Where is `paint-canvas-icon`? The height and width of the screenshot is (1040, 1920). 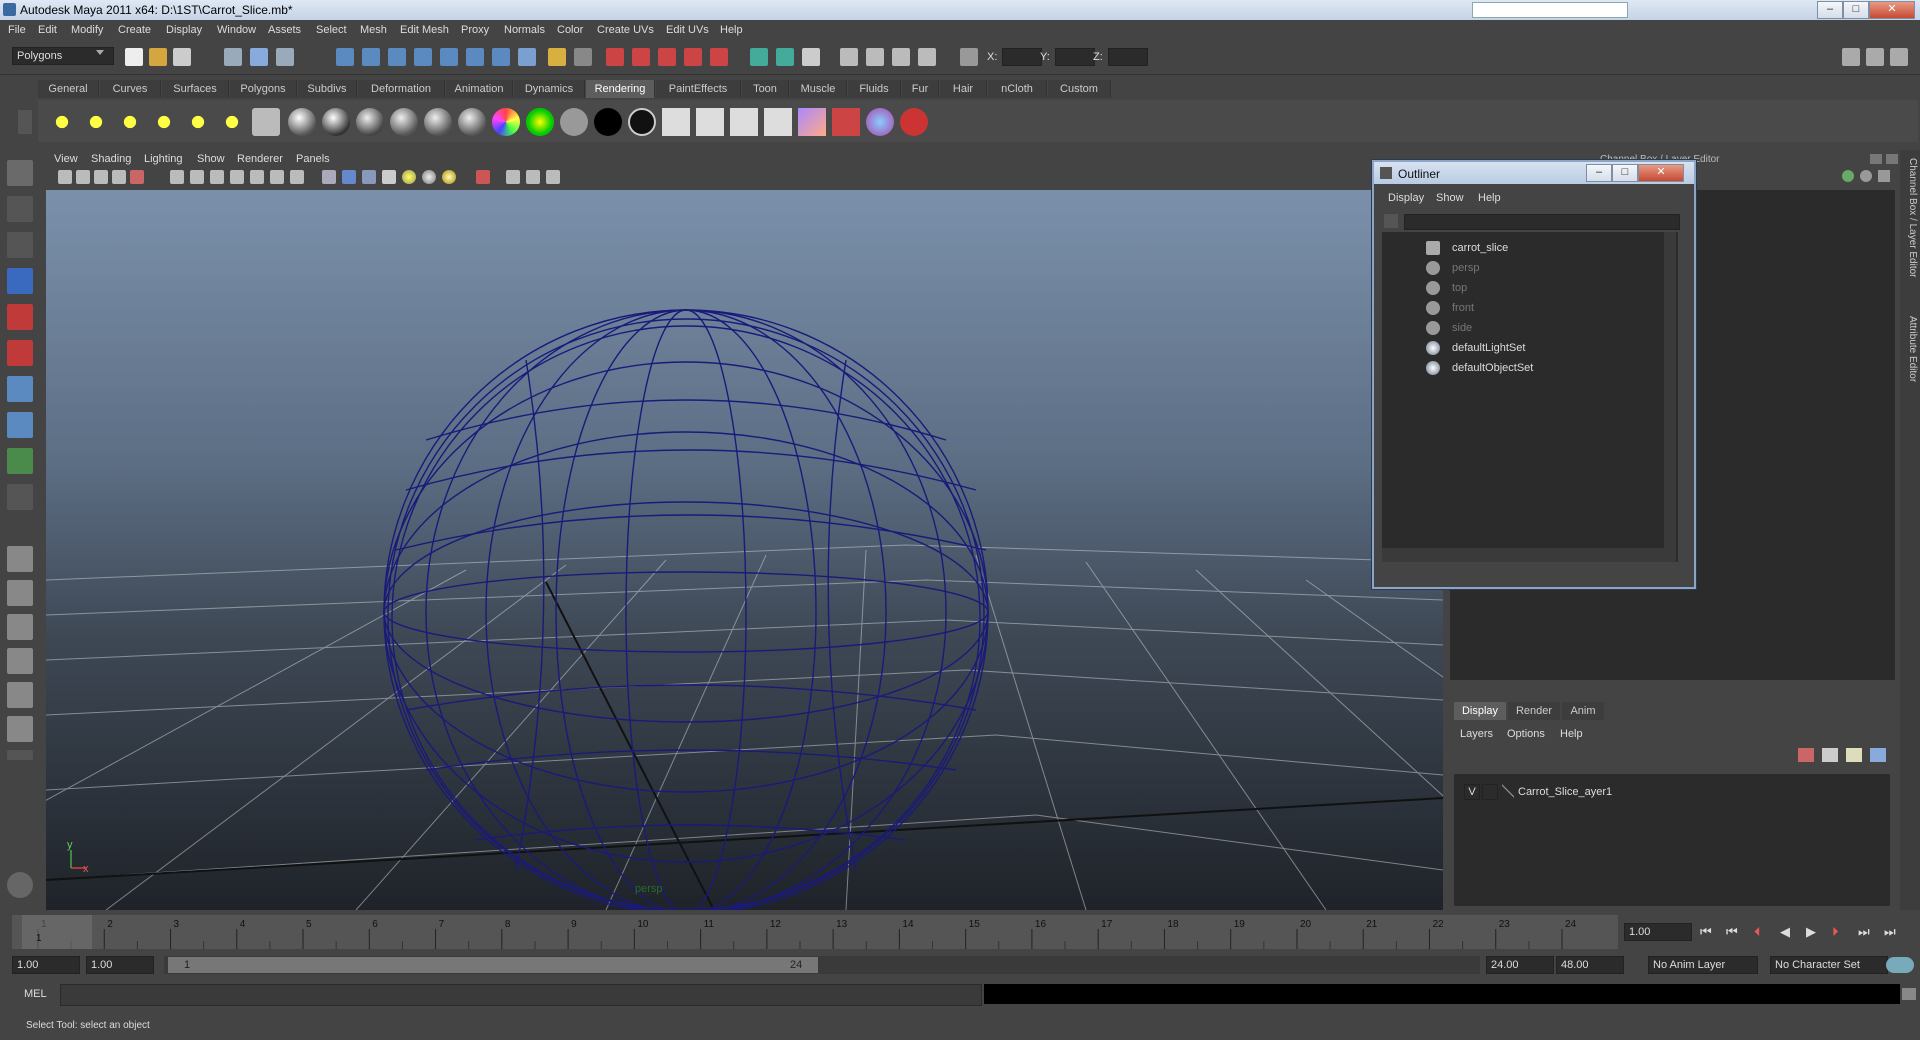 paint-canvas-icon is located at coordinates (880, 122).